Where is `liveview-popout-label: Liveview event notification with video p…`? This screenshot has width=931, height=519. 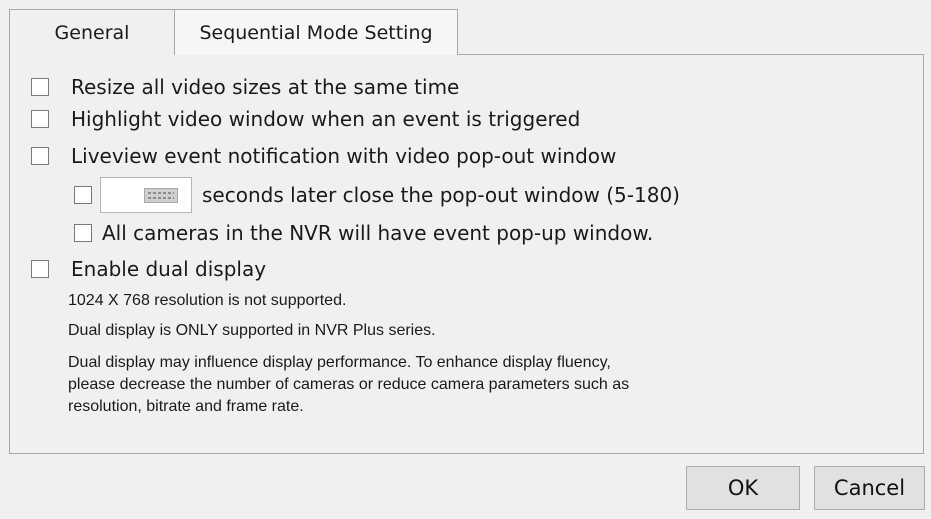 liveview-popout-label: Liveview event notification with video p… is located at coordinates (344, 156).